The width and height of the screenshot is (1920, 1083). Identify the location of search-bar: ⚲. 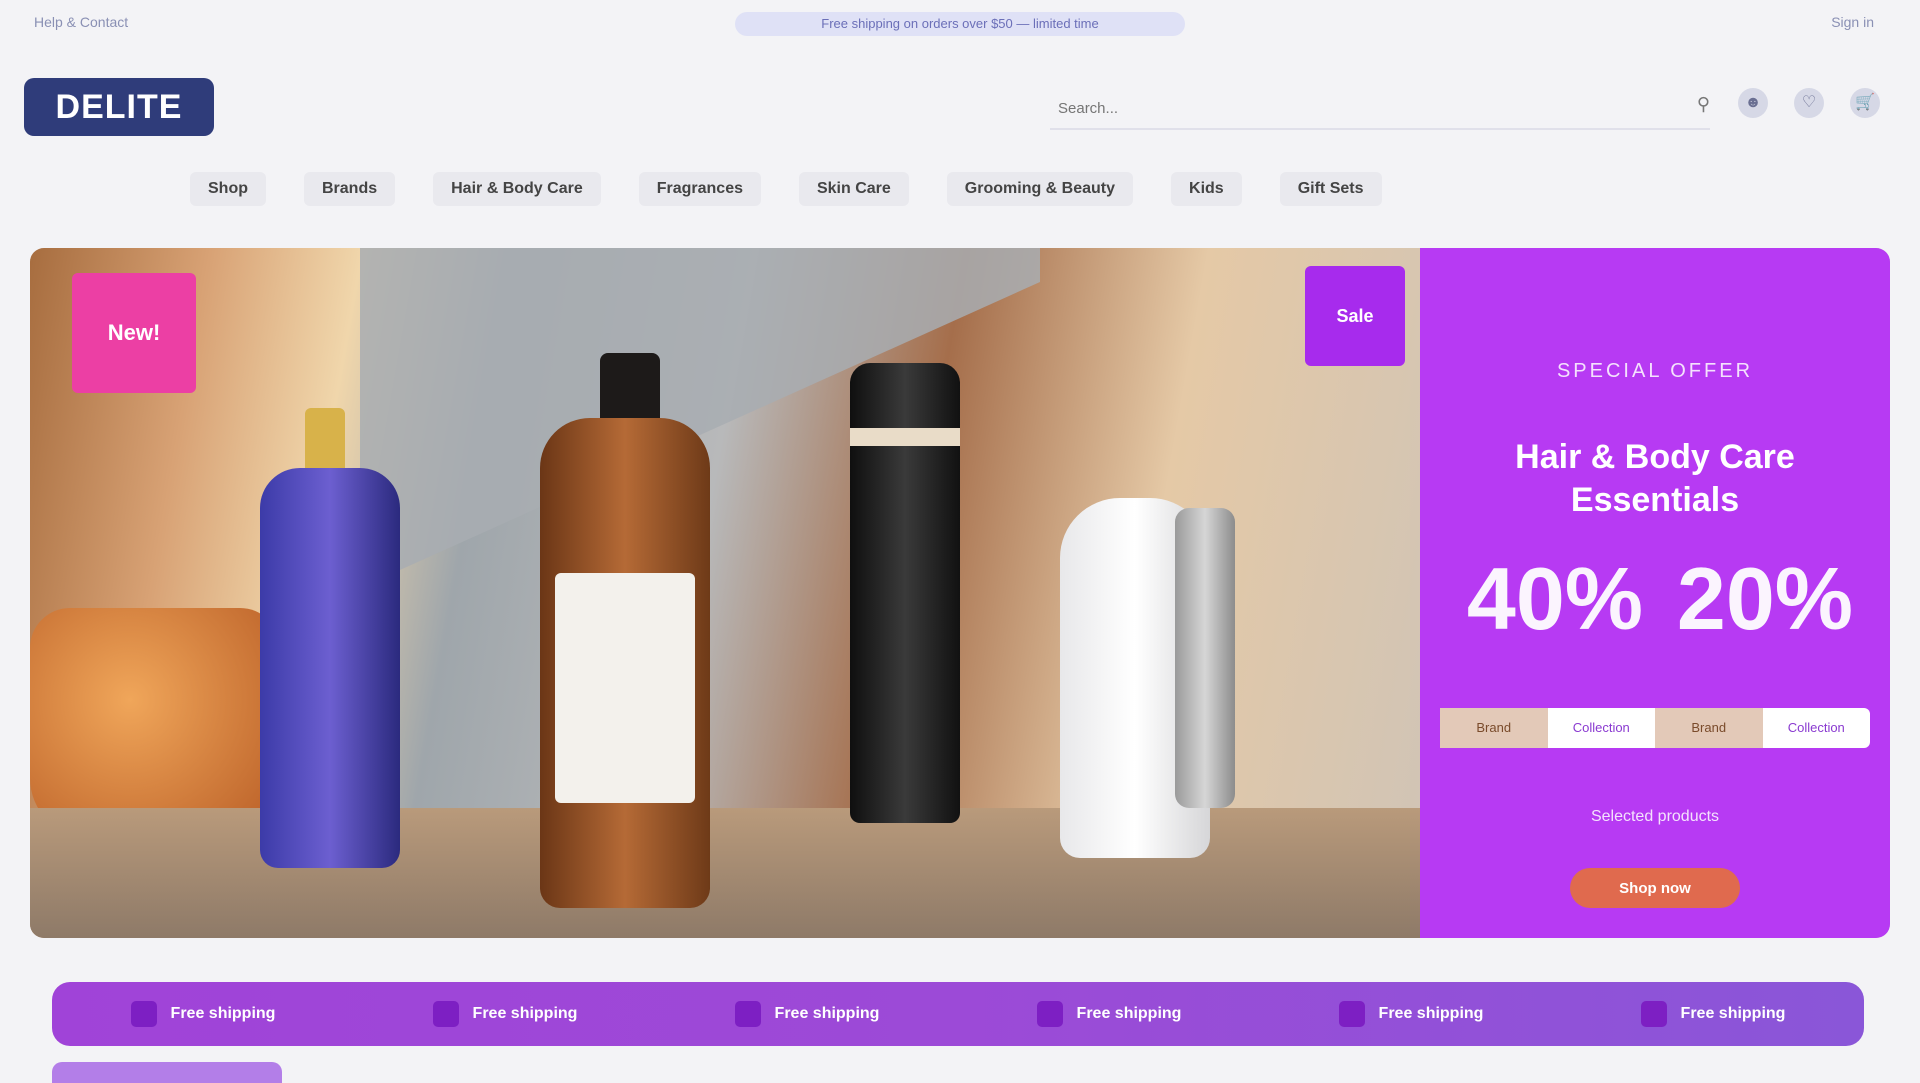
(1380, 109).